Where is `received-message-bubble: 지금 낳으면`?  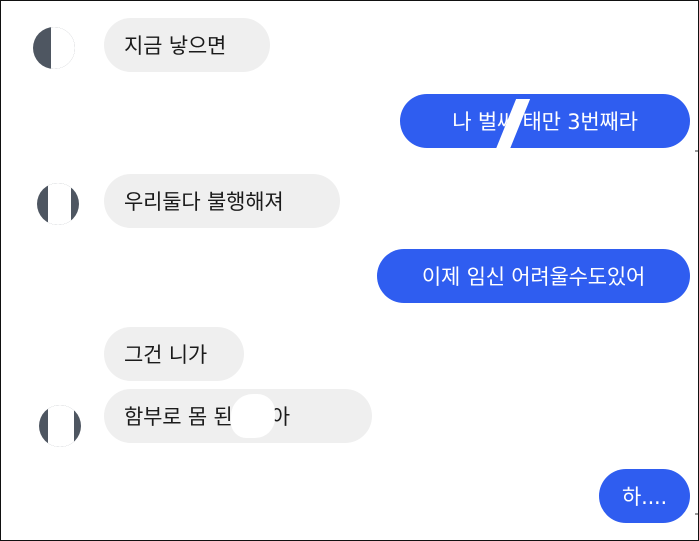 received-message-bubble: 지금 낳으면 is located at coordinates (187, 45).